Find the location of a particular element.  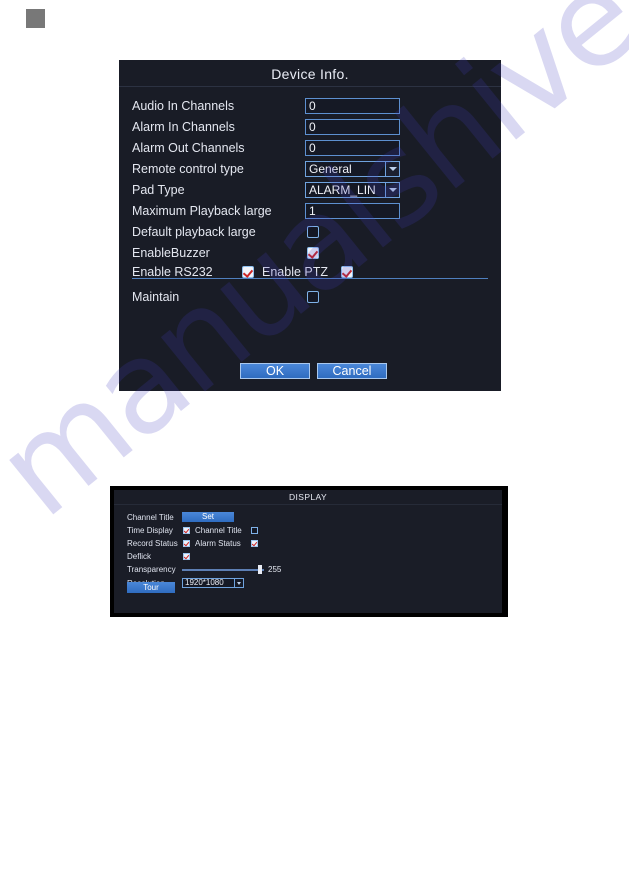

checkbox-enable-buzzer is located at coordinates (313, 253).